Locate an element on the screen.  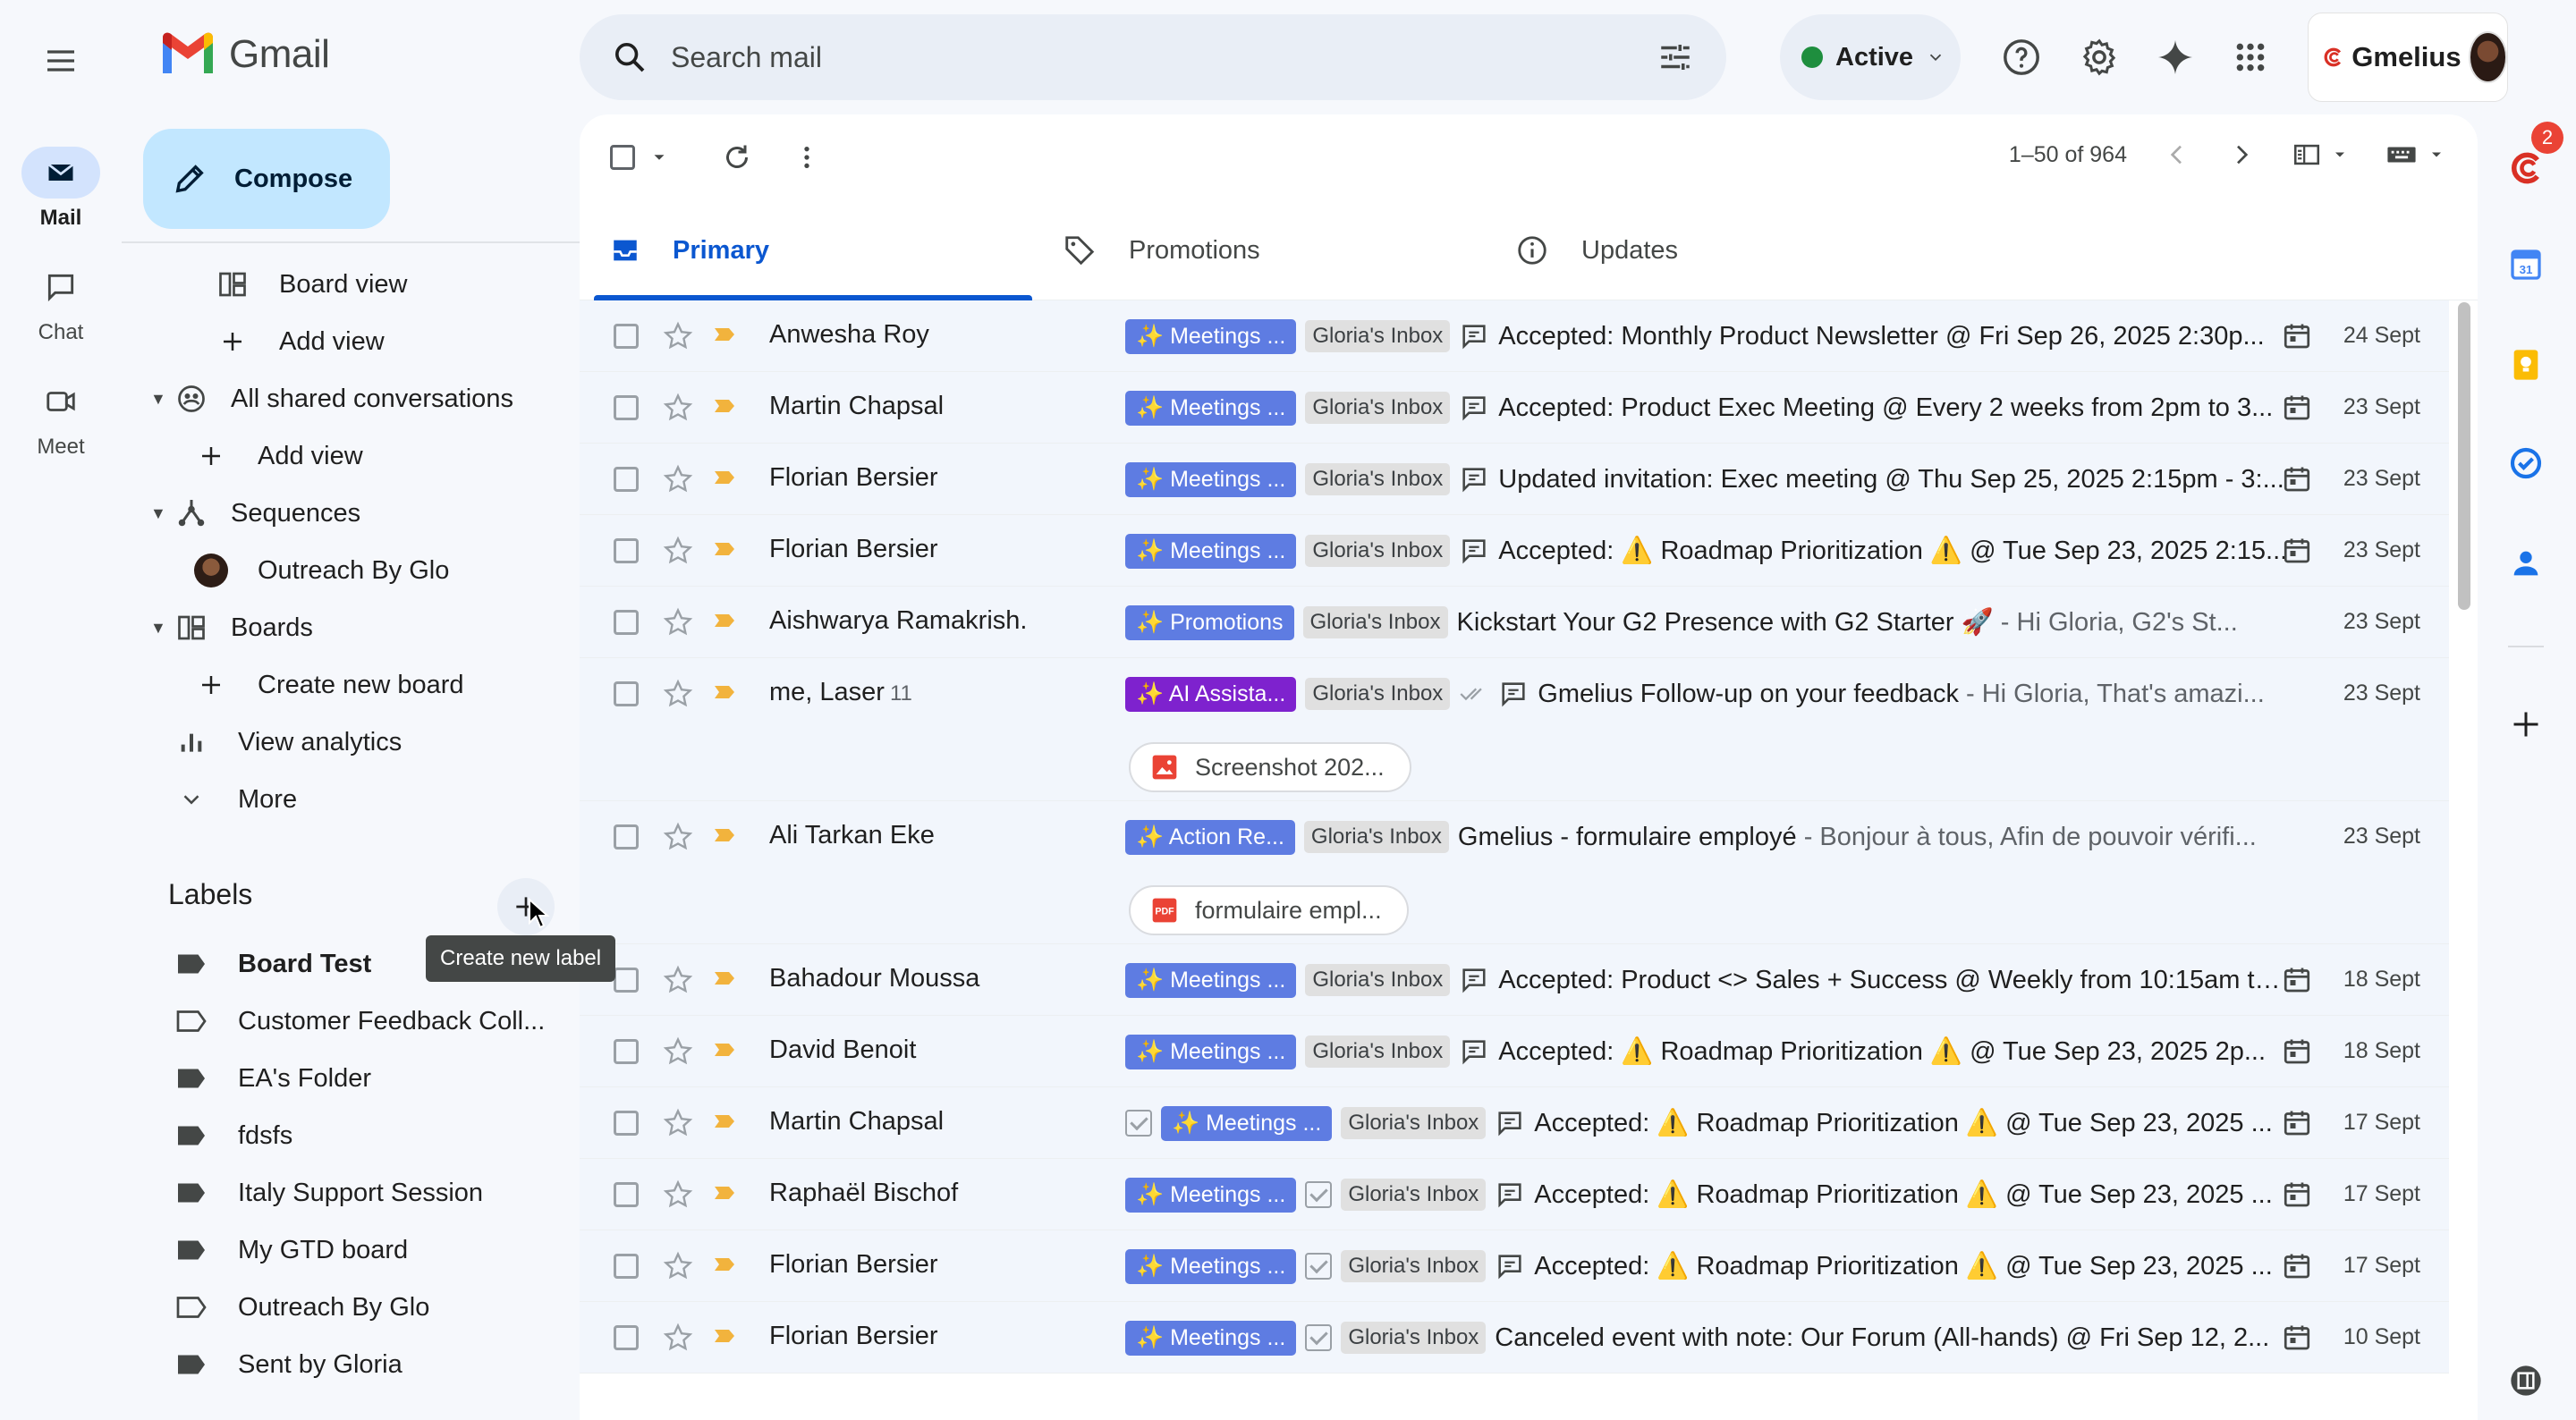
sidebar-item-add-view-2: Add view is located at coordinates (351, 456).